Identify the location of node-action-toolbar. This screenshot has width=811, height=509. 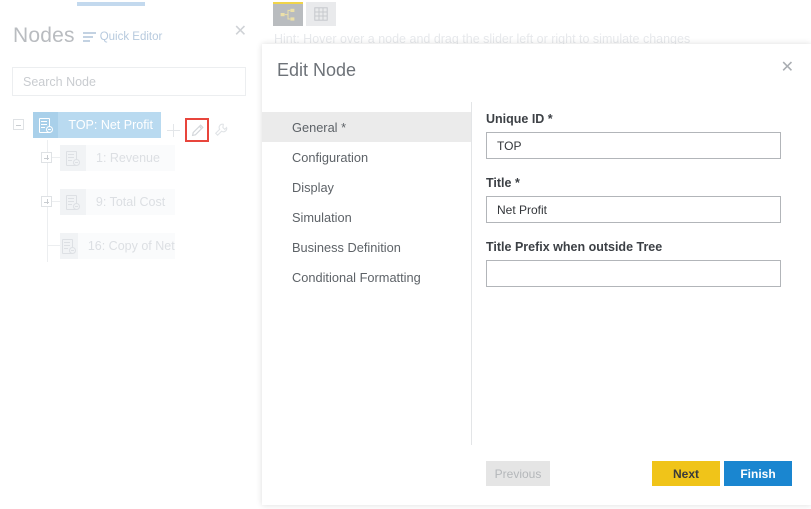
(197, 130).